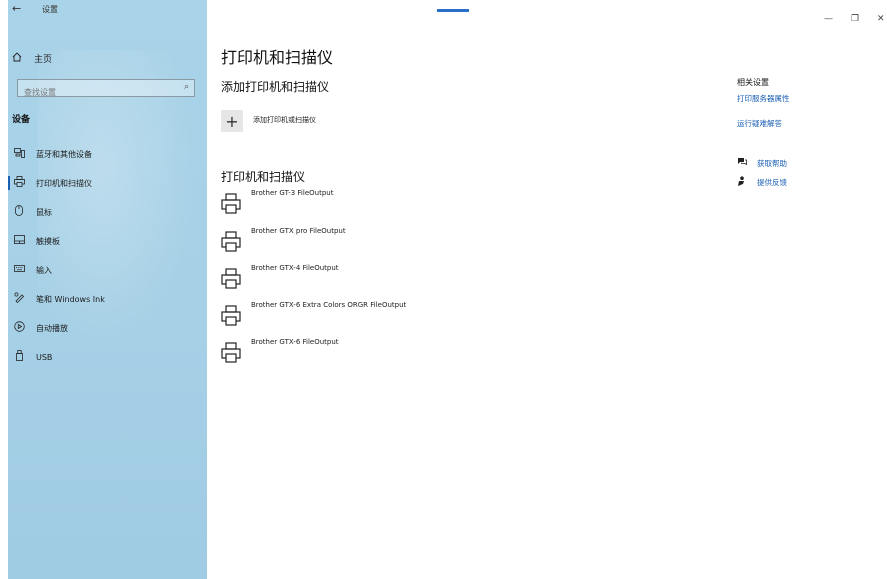 The image size is (887, 579). I want to click on sidebar-item-typing: 输入, so click(107, 270).